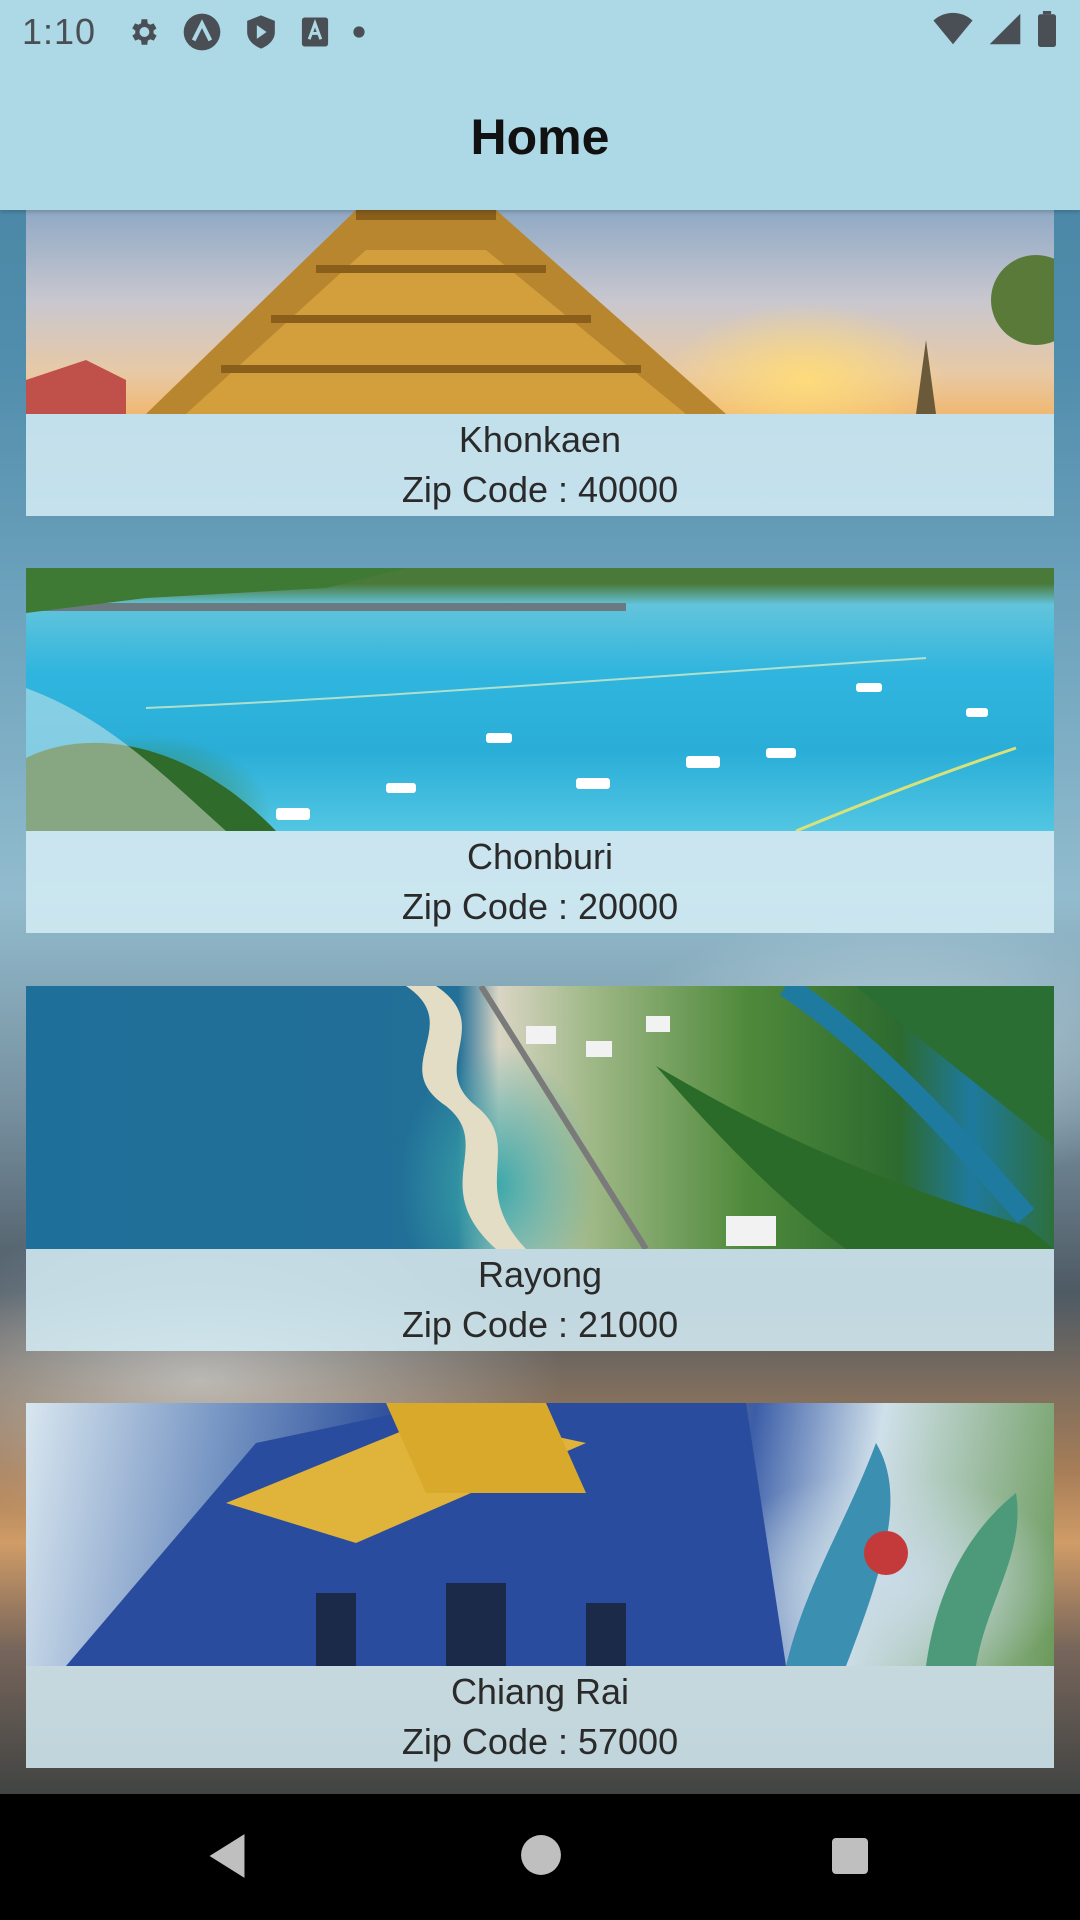  I want to click on aerial-coast-image, so click(540, 1117).